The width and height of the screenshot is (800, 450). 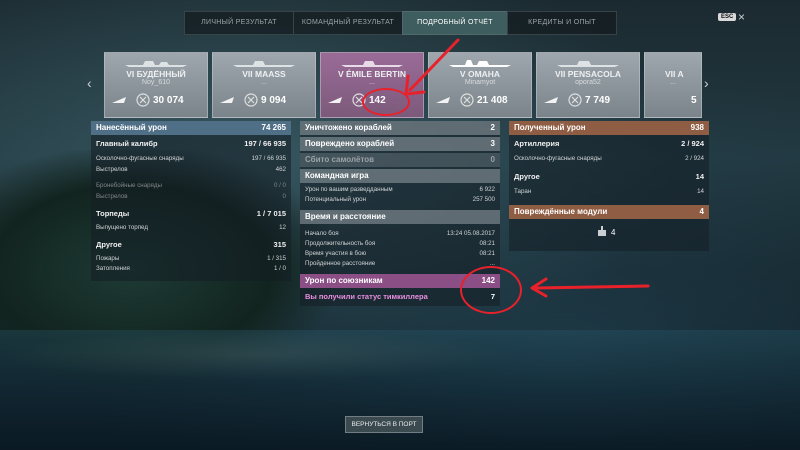 I want to click on row-label: Сбито самолётов, so click(x=340, y=159).